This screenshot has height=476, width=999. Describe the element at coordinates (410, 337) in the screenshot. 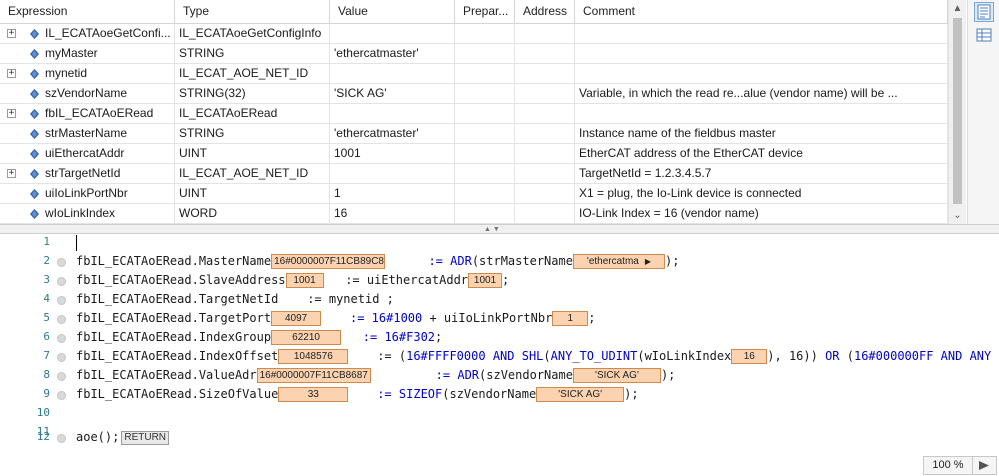

I see `code-token: 16#F302` at that location.